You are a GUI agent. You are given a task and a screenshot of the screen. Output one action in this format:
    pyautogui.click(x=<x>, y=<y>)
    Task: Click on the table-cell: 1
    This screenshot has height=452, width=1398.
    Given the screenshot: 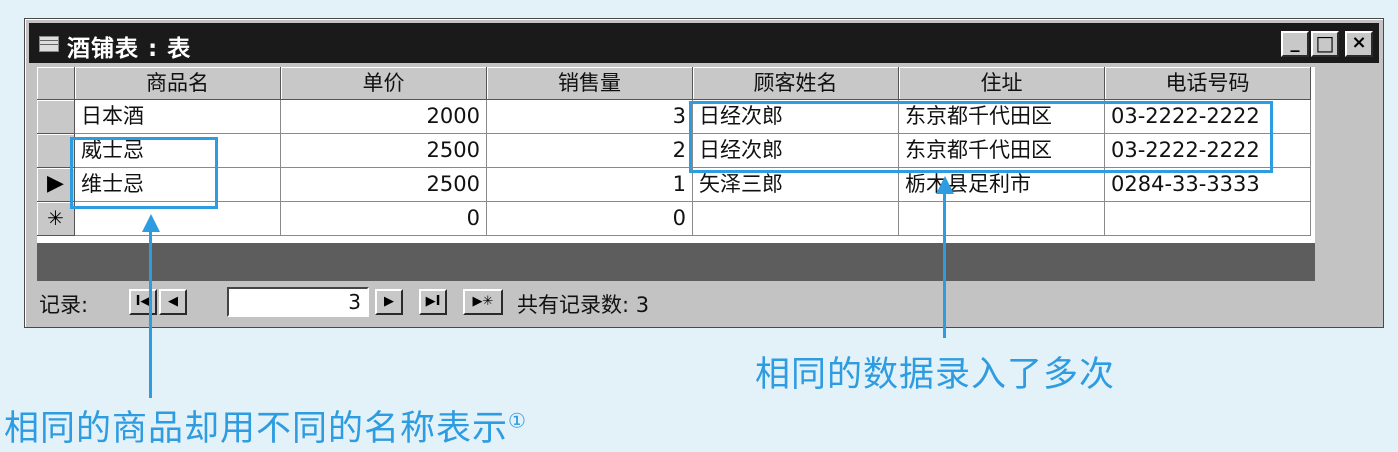 What is the action you would take?
    pyautogui.click(x=590, y=185)
    